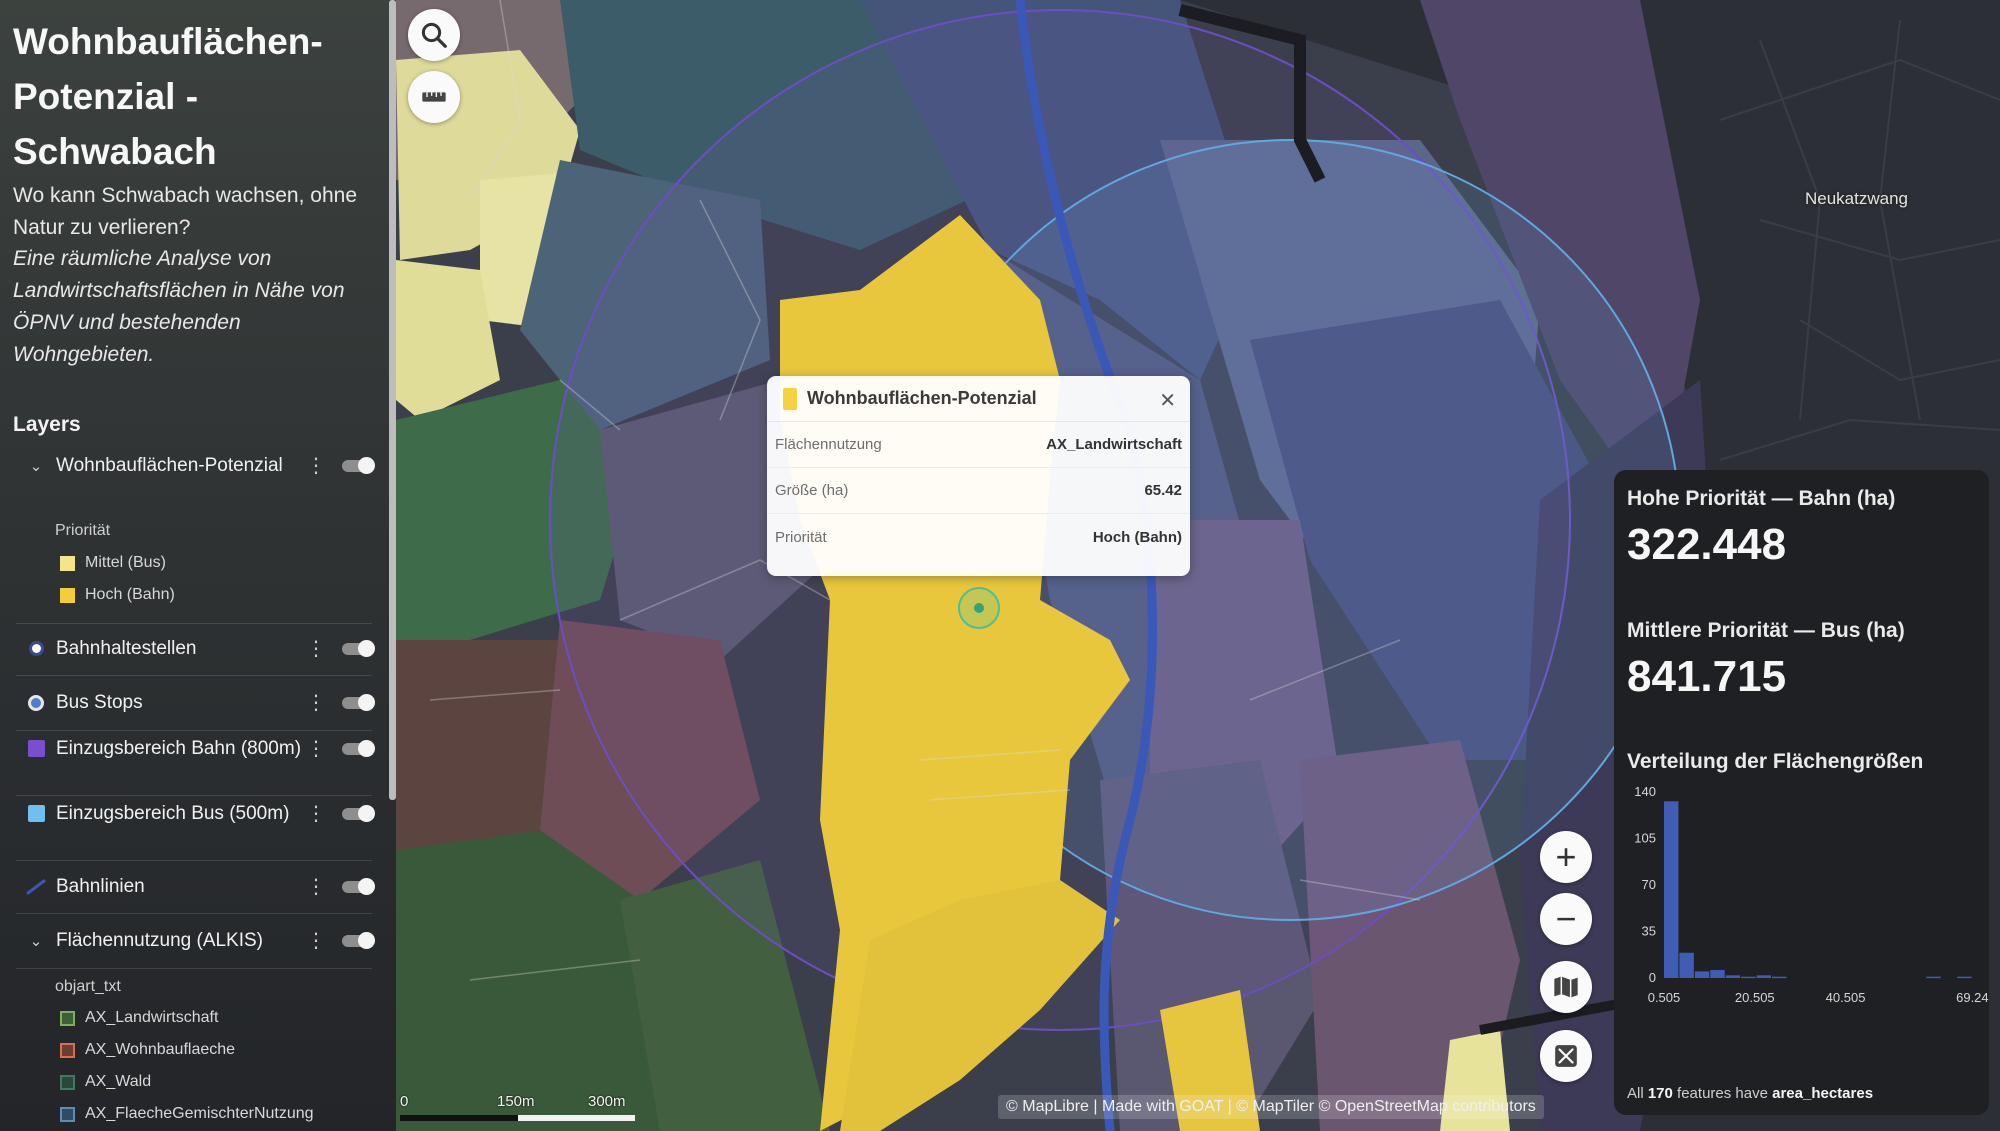 This screenshot has height=1131, width=2000. What do you see at coordinates (1846, 997) in the screenshot?
I see `x-tick-label: 40.505` at bounding box center [1846, 997].